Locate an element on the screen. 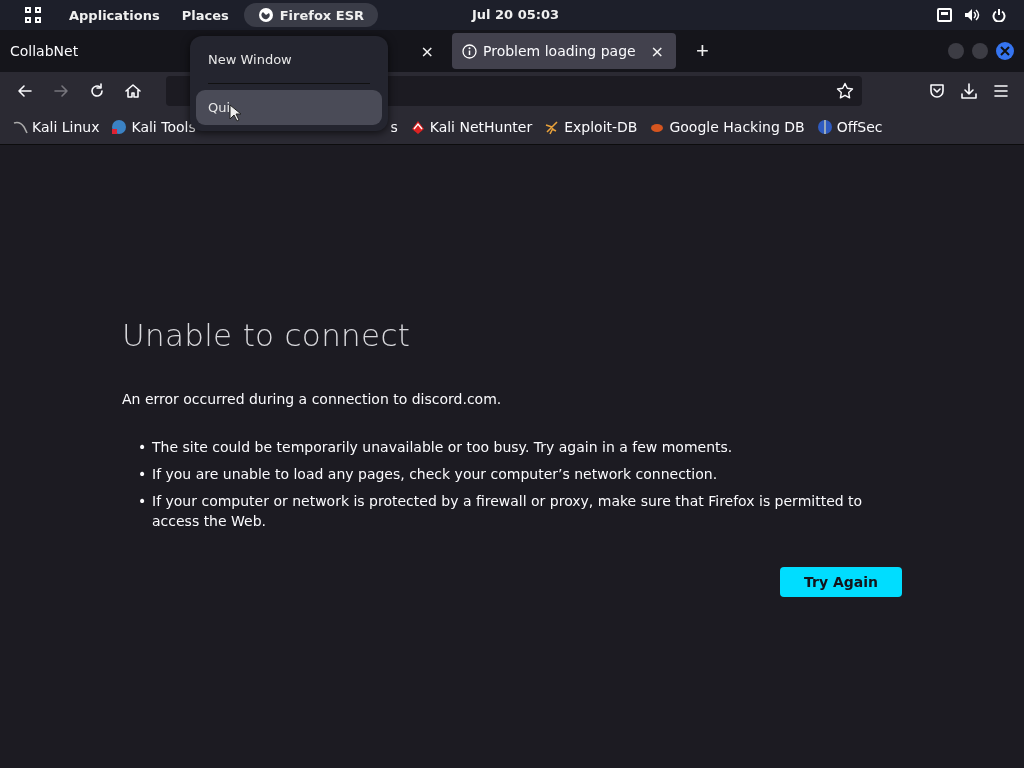 Image resolution: width=1024 pixels, height=768 pixels. network-icon is located at coordinates (944, 15).